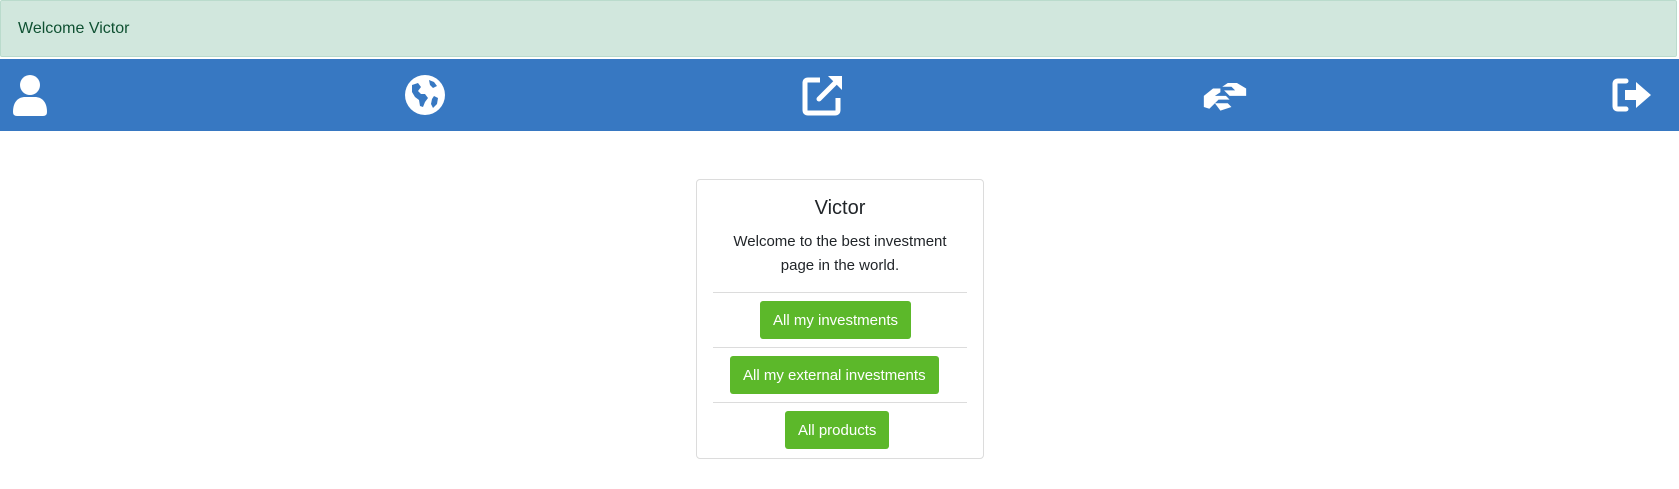 This screenshot has width=1679, height=489. I want to click on all-external-investments-button: All my external investments, so click(834, 375).